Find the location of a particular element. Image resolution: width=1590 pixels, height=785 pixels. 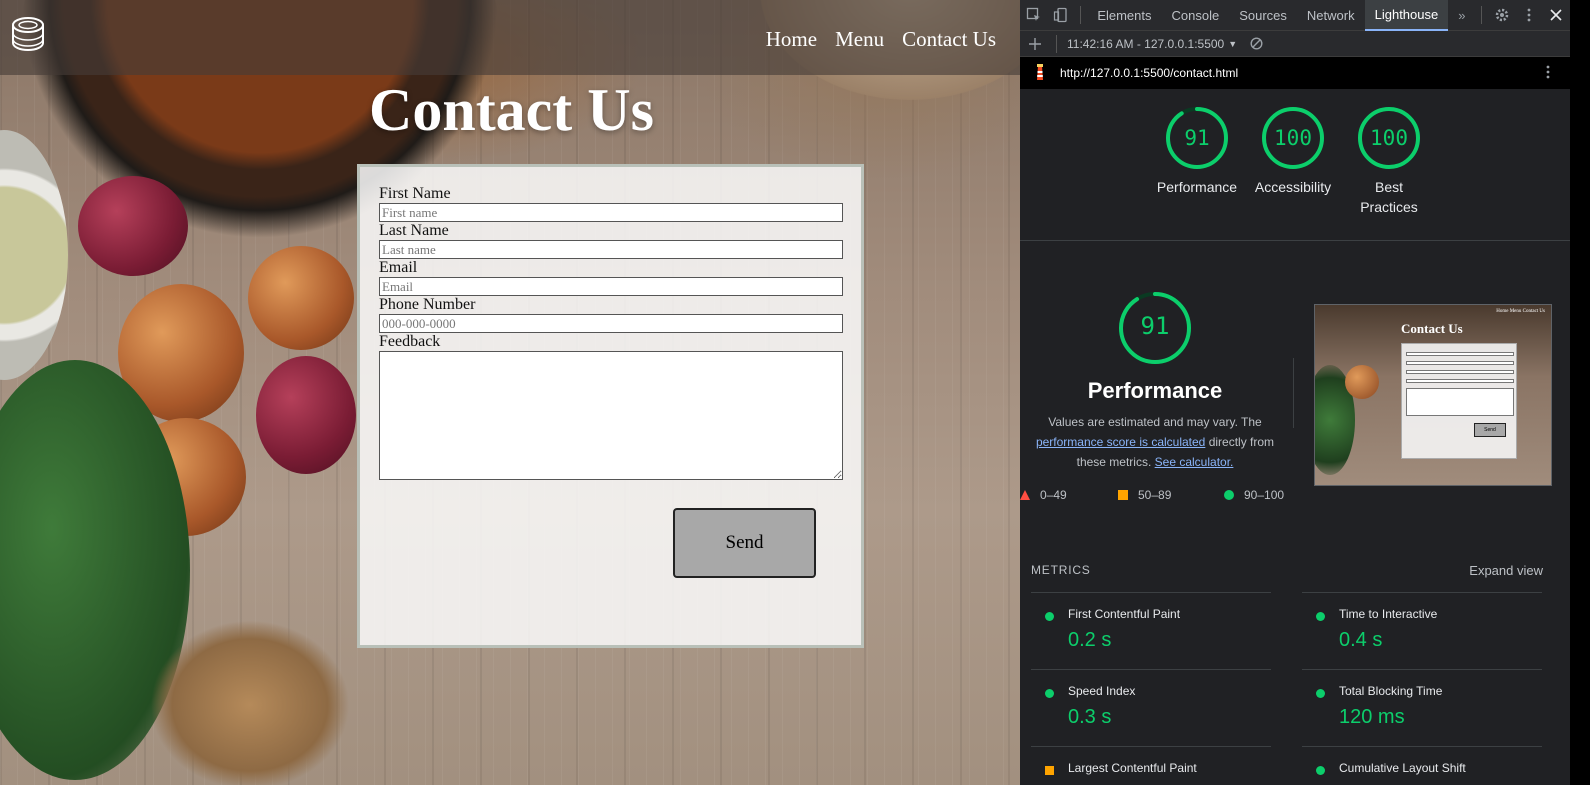

performance-title: Performance is located at coordinates (1155, 390).